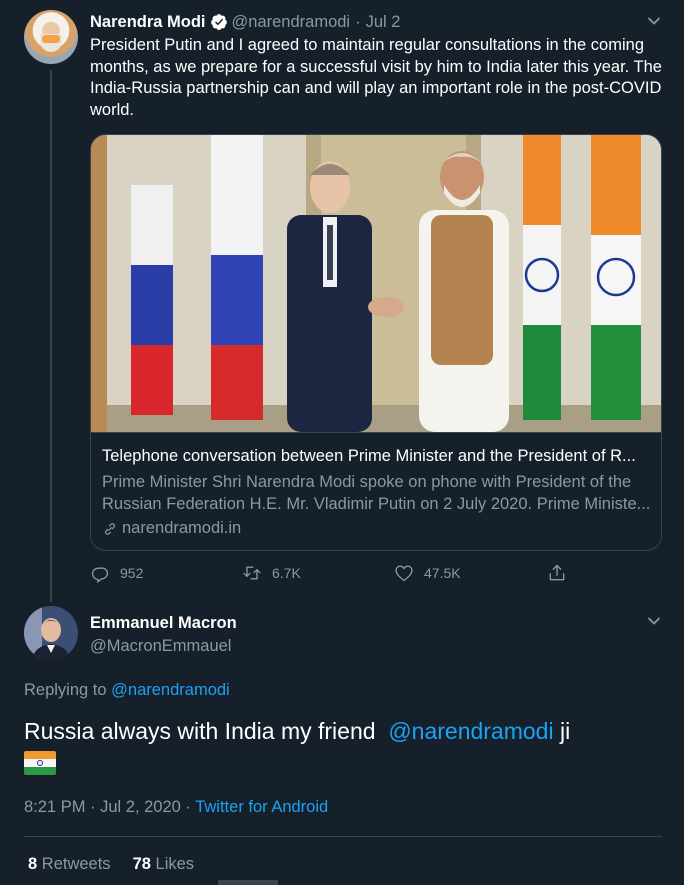  Describe the element at coordinates (170, 690) in the screenshot. I see `replying-to-handle: @narendramodi` at that location.